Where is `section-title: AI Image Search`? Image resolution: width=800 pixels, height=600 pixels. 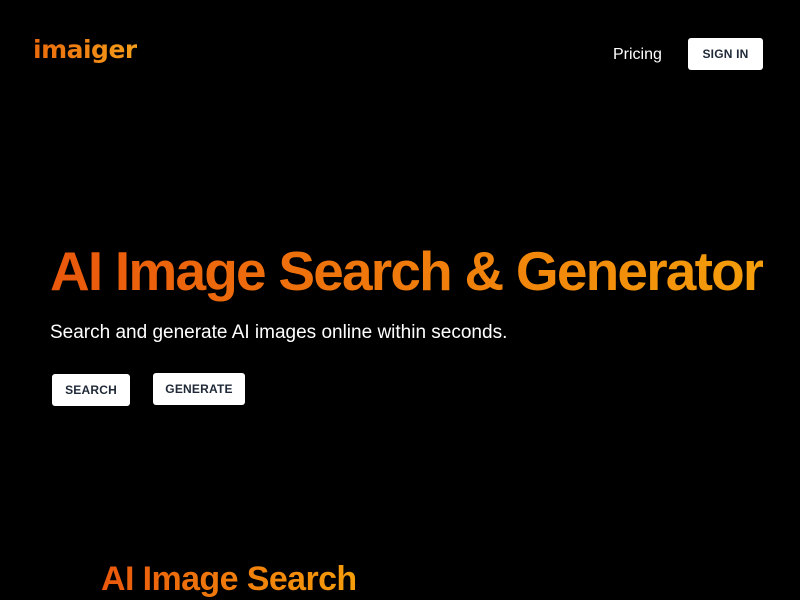
section-title: AI Image Search is located at coordinates (229, 578).